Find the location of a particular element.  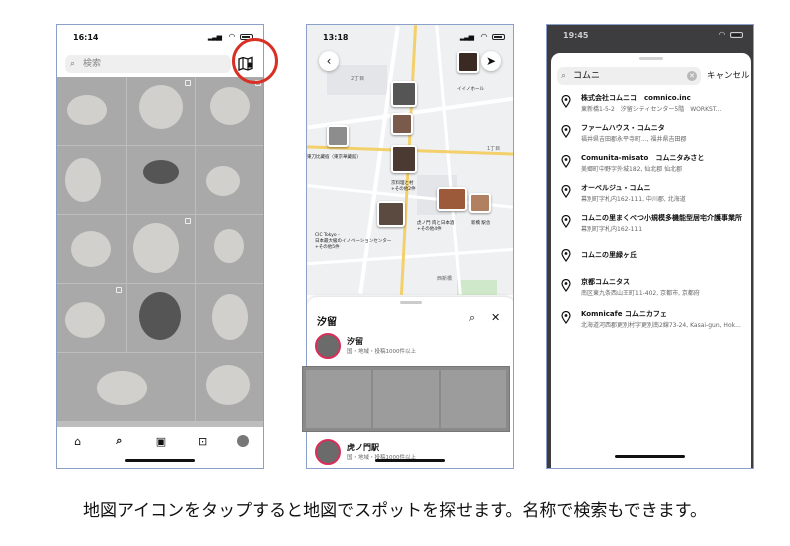

status-bar: 16:14 ▂▃▅ ◠ is located at coordinates (160, 37).